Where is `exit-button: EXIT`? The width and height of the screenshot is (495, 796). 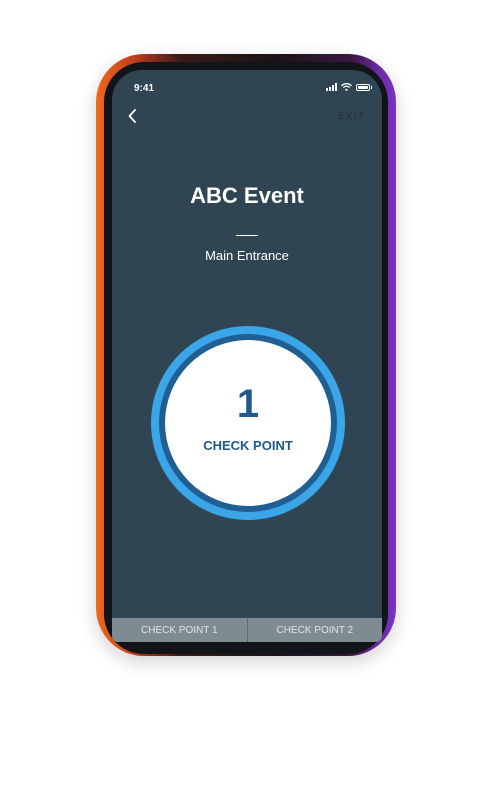 exit-button: EXIT is located at coordinates (352, 116).